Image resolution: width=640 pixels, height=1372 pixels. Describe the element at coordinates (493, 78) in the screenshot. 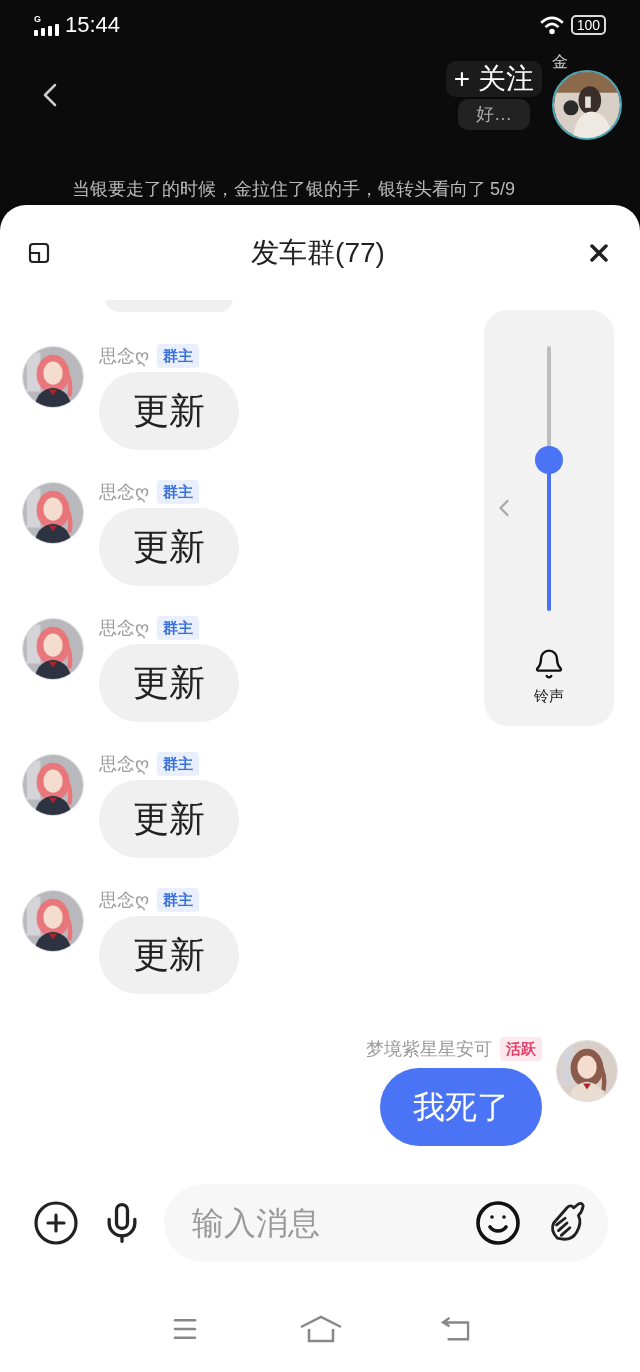

I see `follow-button: + 关注` at that location.